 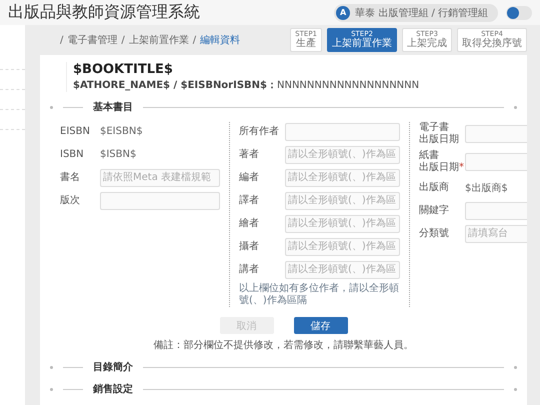 I want to click on save-button: 儲存, so click(x=321, y=325).